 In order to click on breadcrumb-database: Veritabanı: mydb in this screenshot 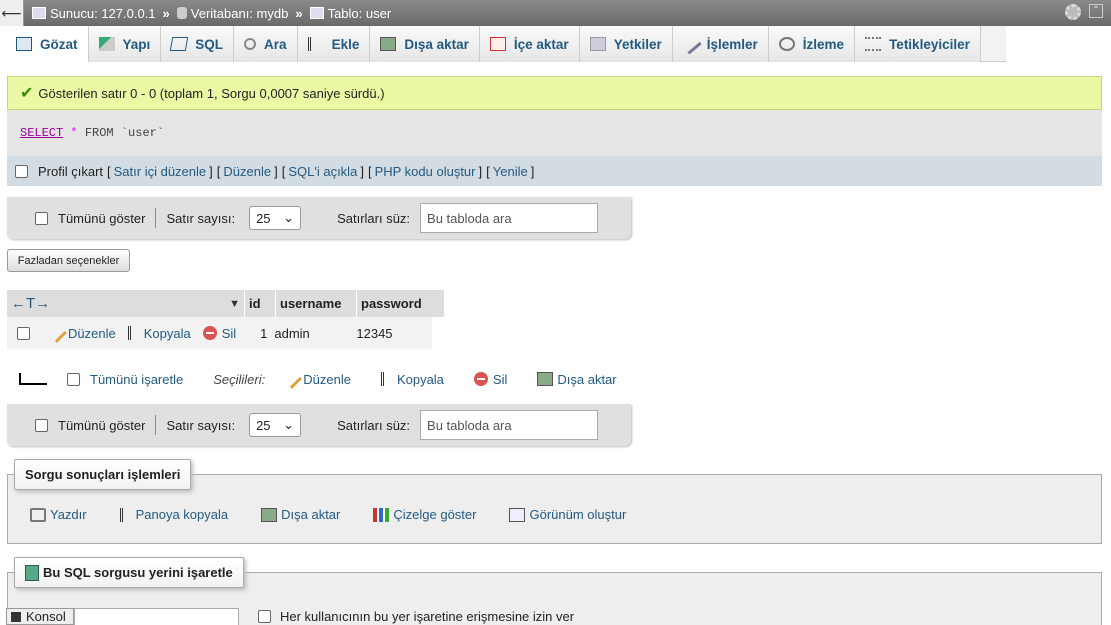, I will do `click(240, 13)`.